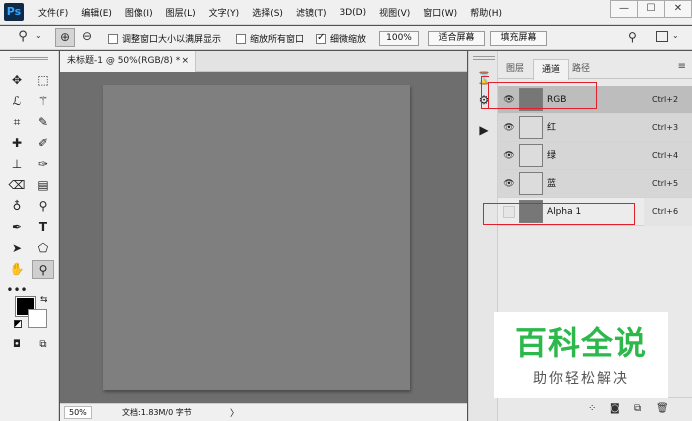 The width and height of the screenshot is (692, 421). Describe the element at coordinates (615, 408) in the screenshot. I see `save-selection-icon: ◙` at that location.